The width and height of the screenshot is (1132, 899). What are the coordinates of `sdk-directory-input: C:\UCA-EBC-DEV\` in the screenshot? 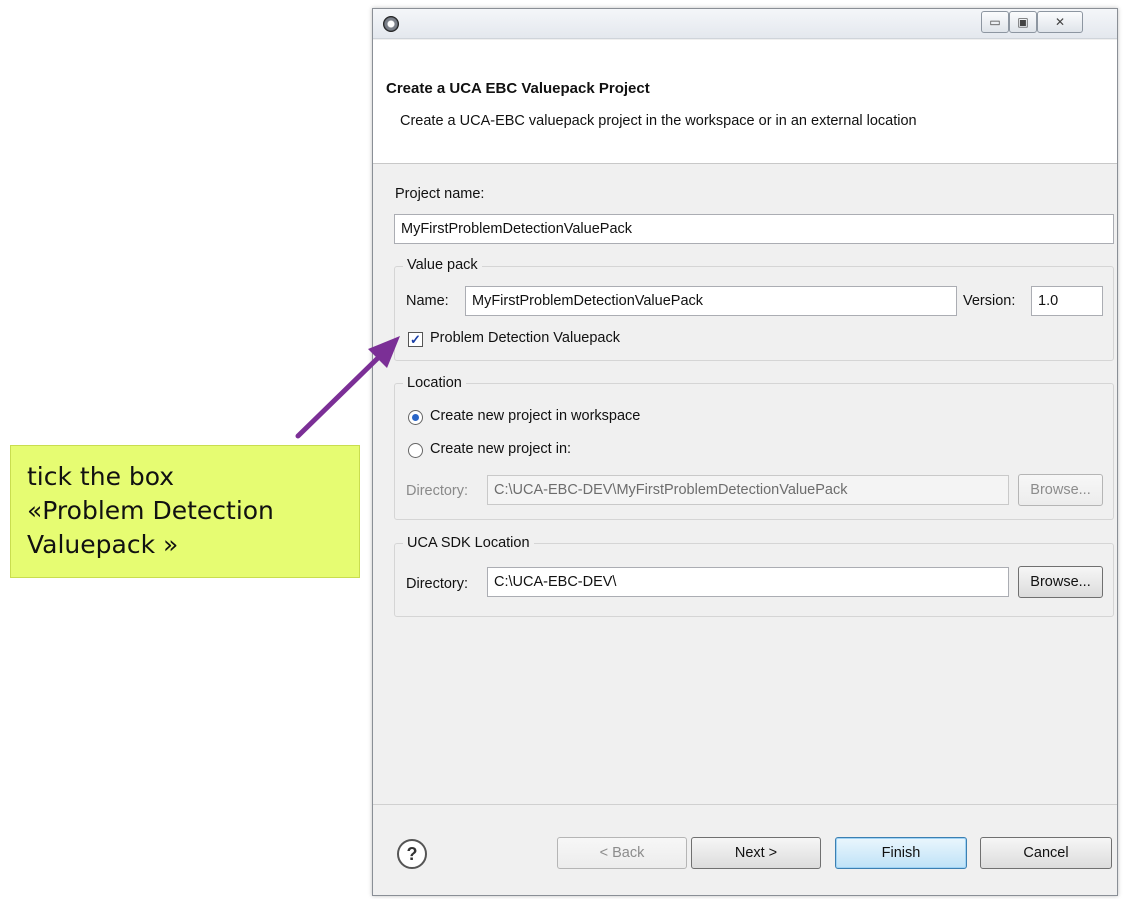 It's located at (748, 582).